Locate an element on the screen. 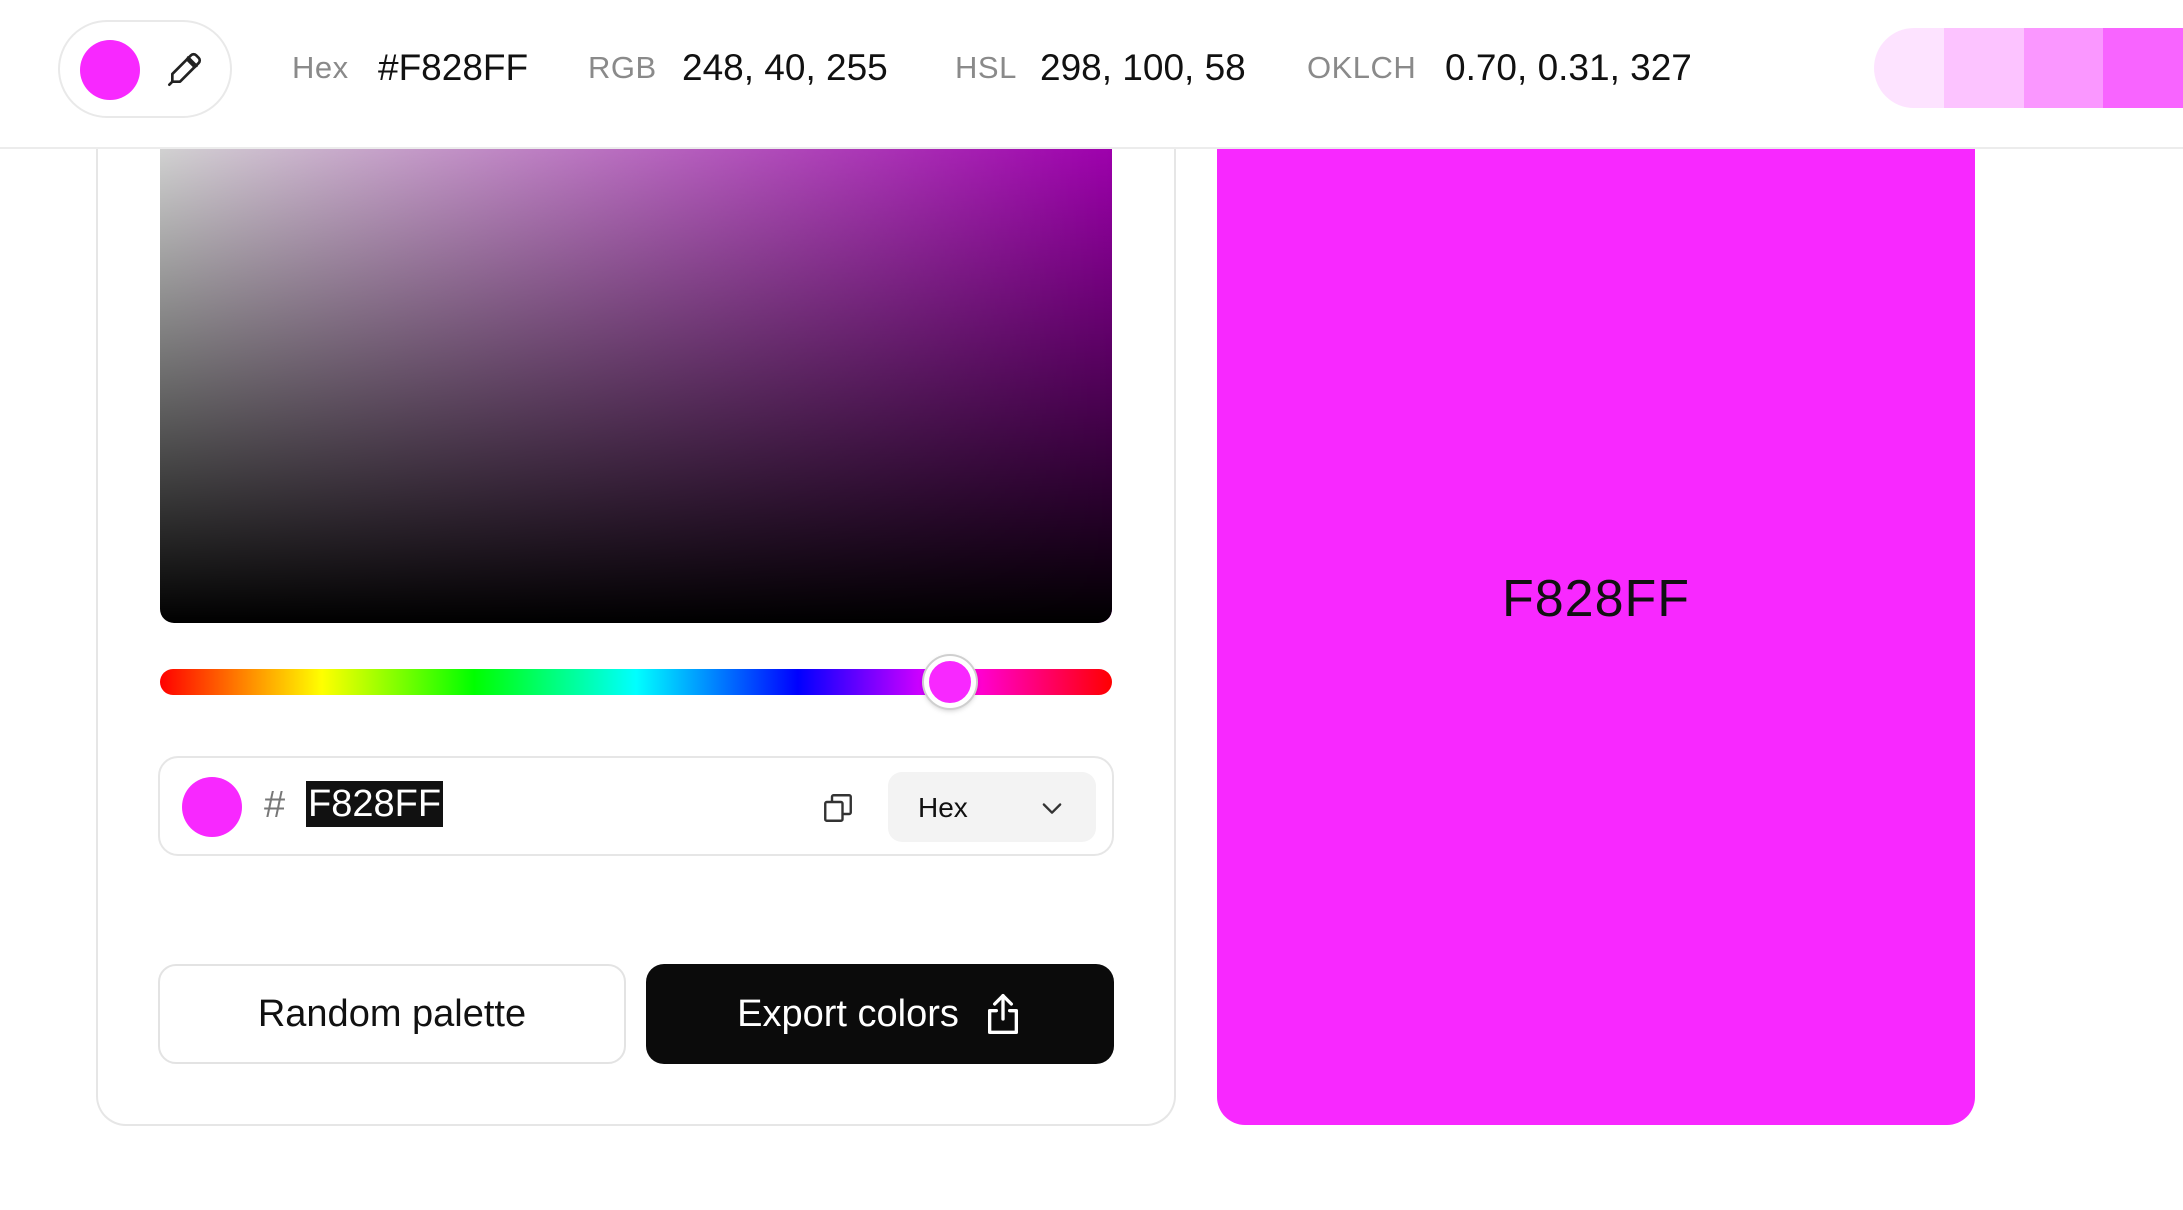  current-color-swatch is located at coordinates (110, 70).